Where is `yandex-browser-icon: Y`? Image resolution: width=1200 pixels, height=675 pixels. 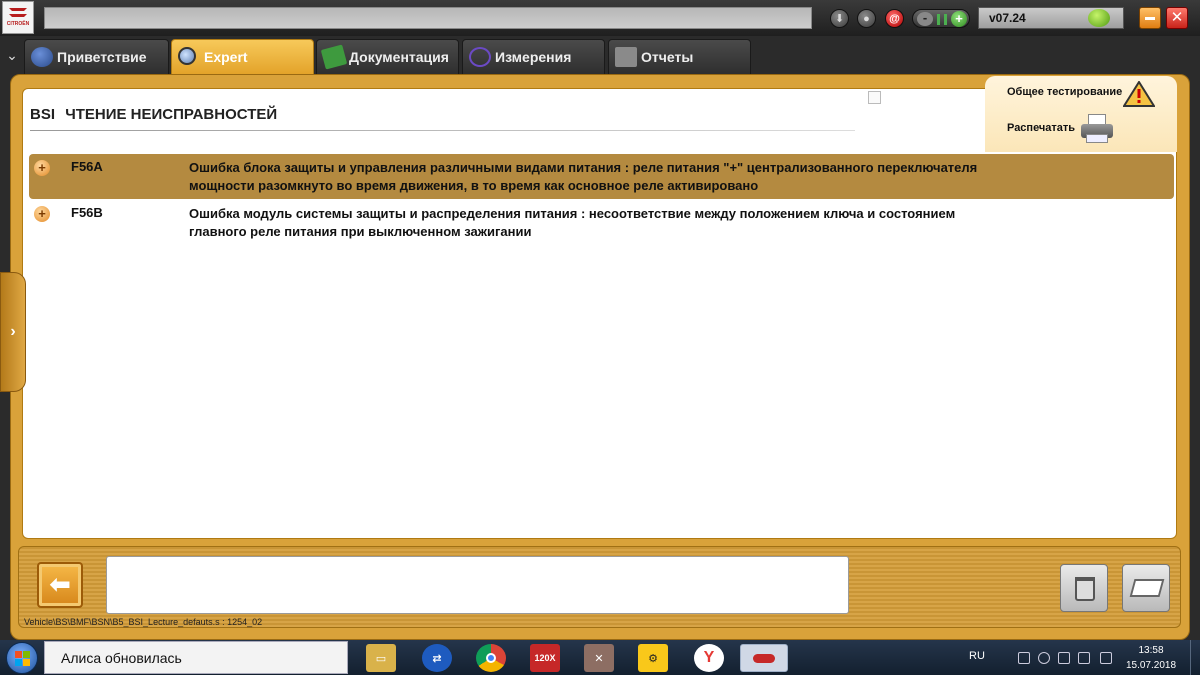 yandex-browser-icon: Y is located at coordinates (709, 658).